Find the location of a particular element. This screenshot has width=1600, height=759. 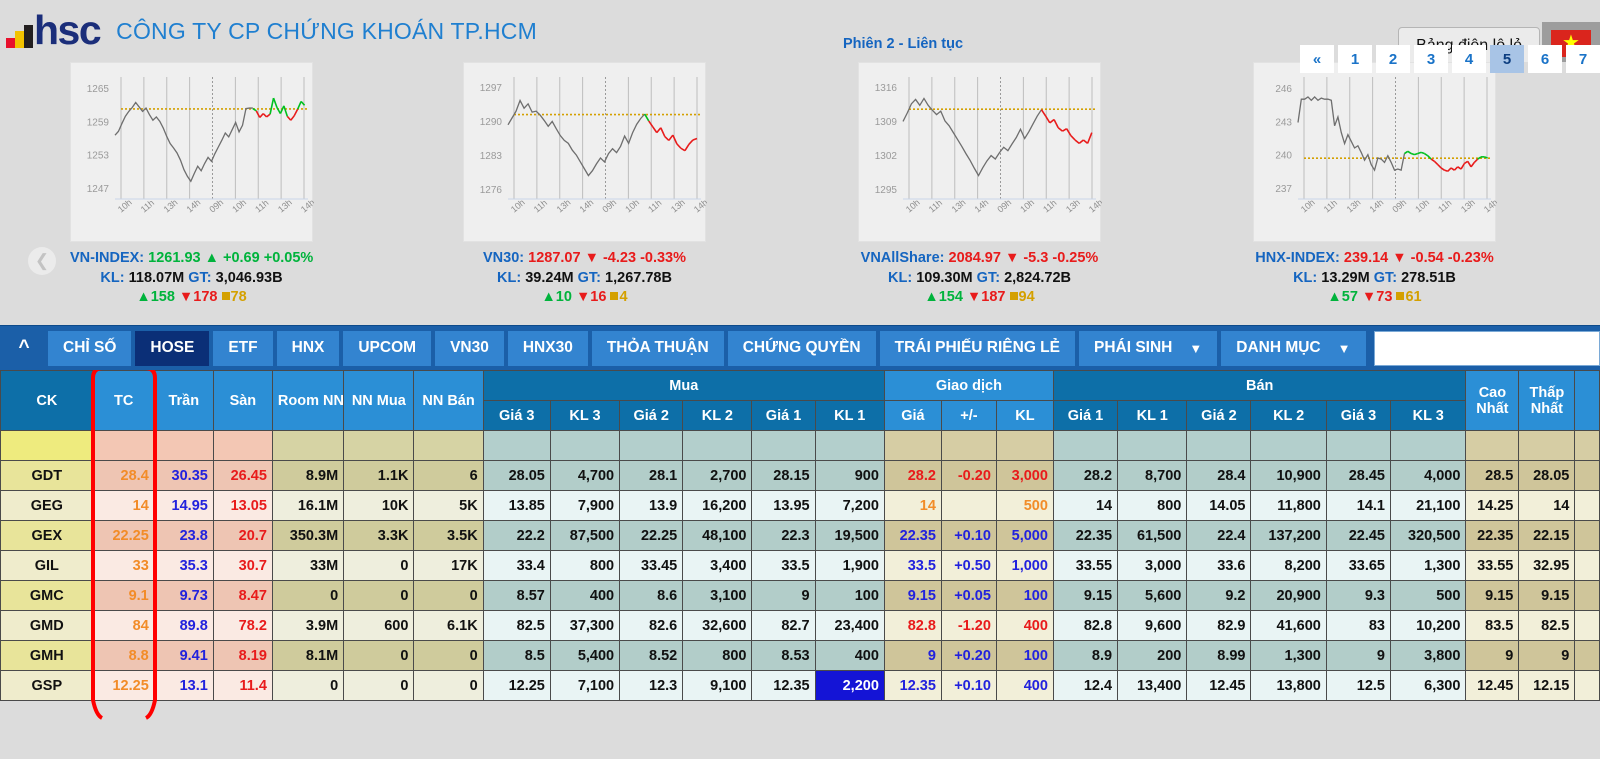

table-cell-g-pm: +0.50 is located at coordinates (968, 565).